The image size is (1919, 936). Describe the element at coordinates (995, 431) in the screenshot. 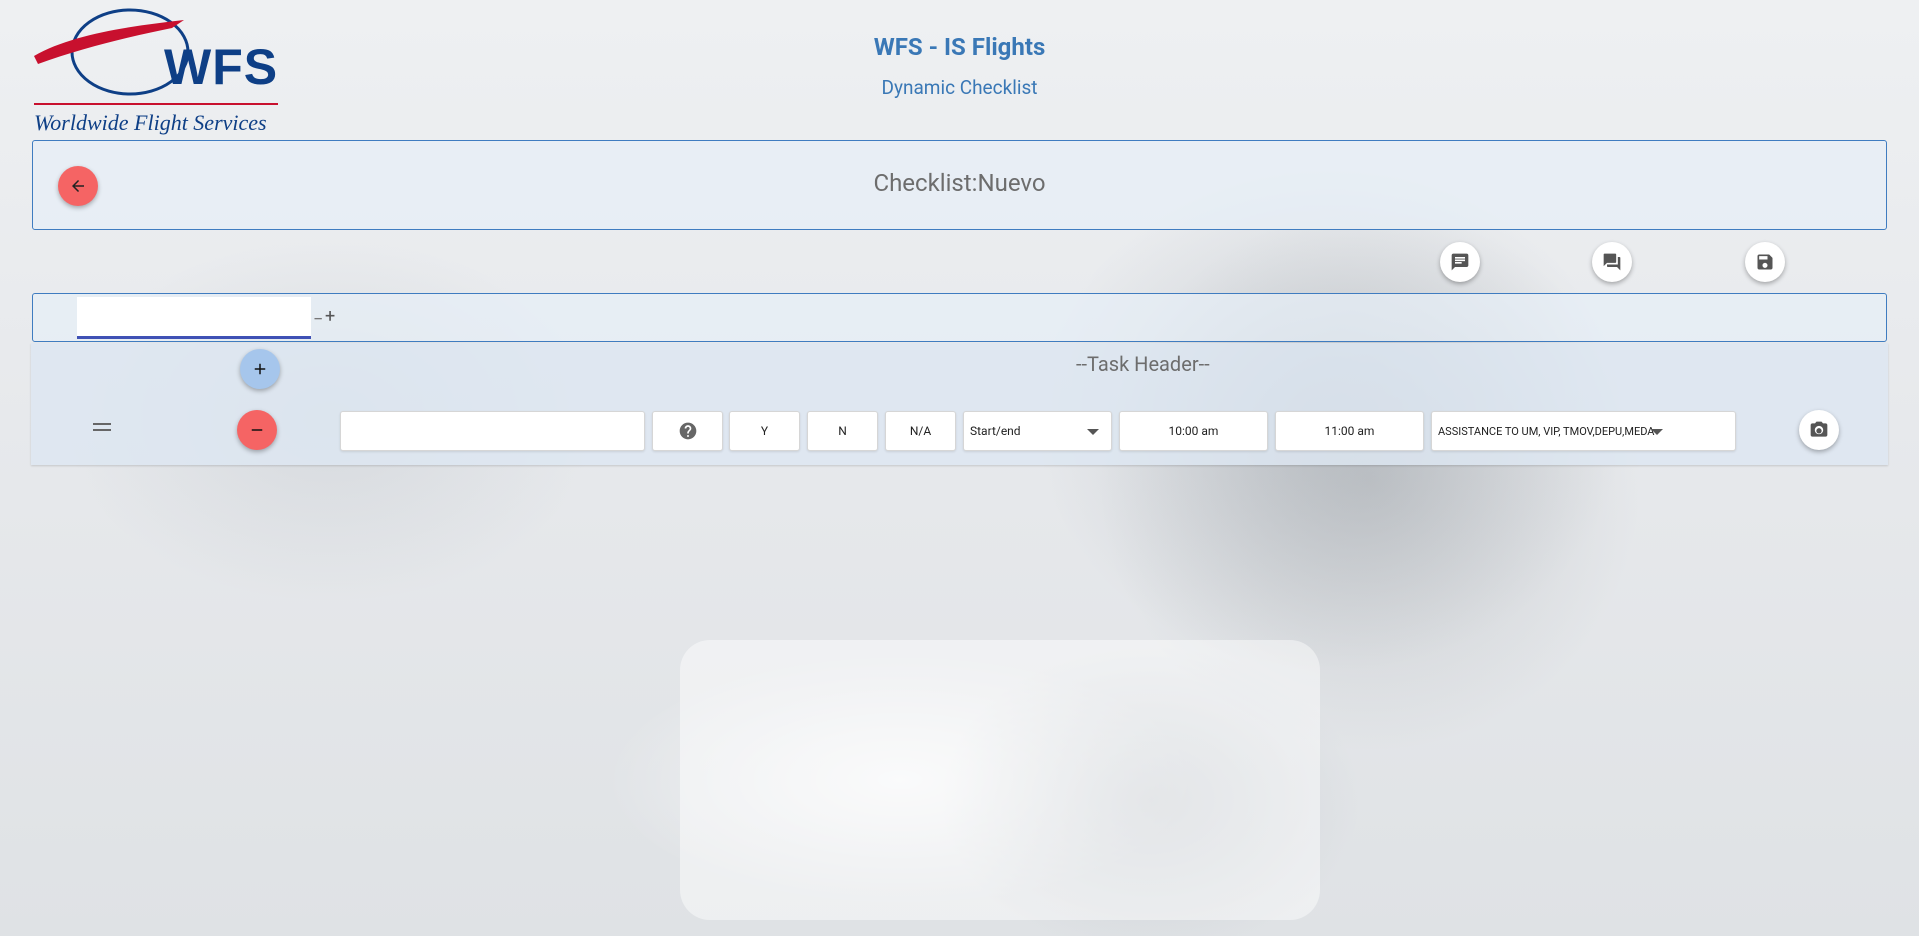

I see `task-type-value: Start/end` at that location.